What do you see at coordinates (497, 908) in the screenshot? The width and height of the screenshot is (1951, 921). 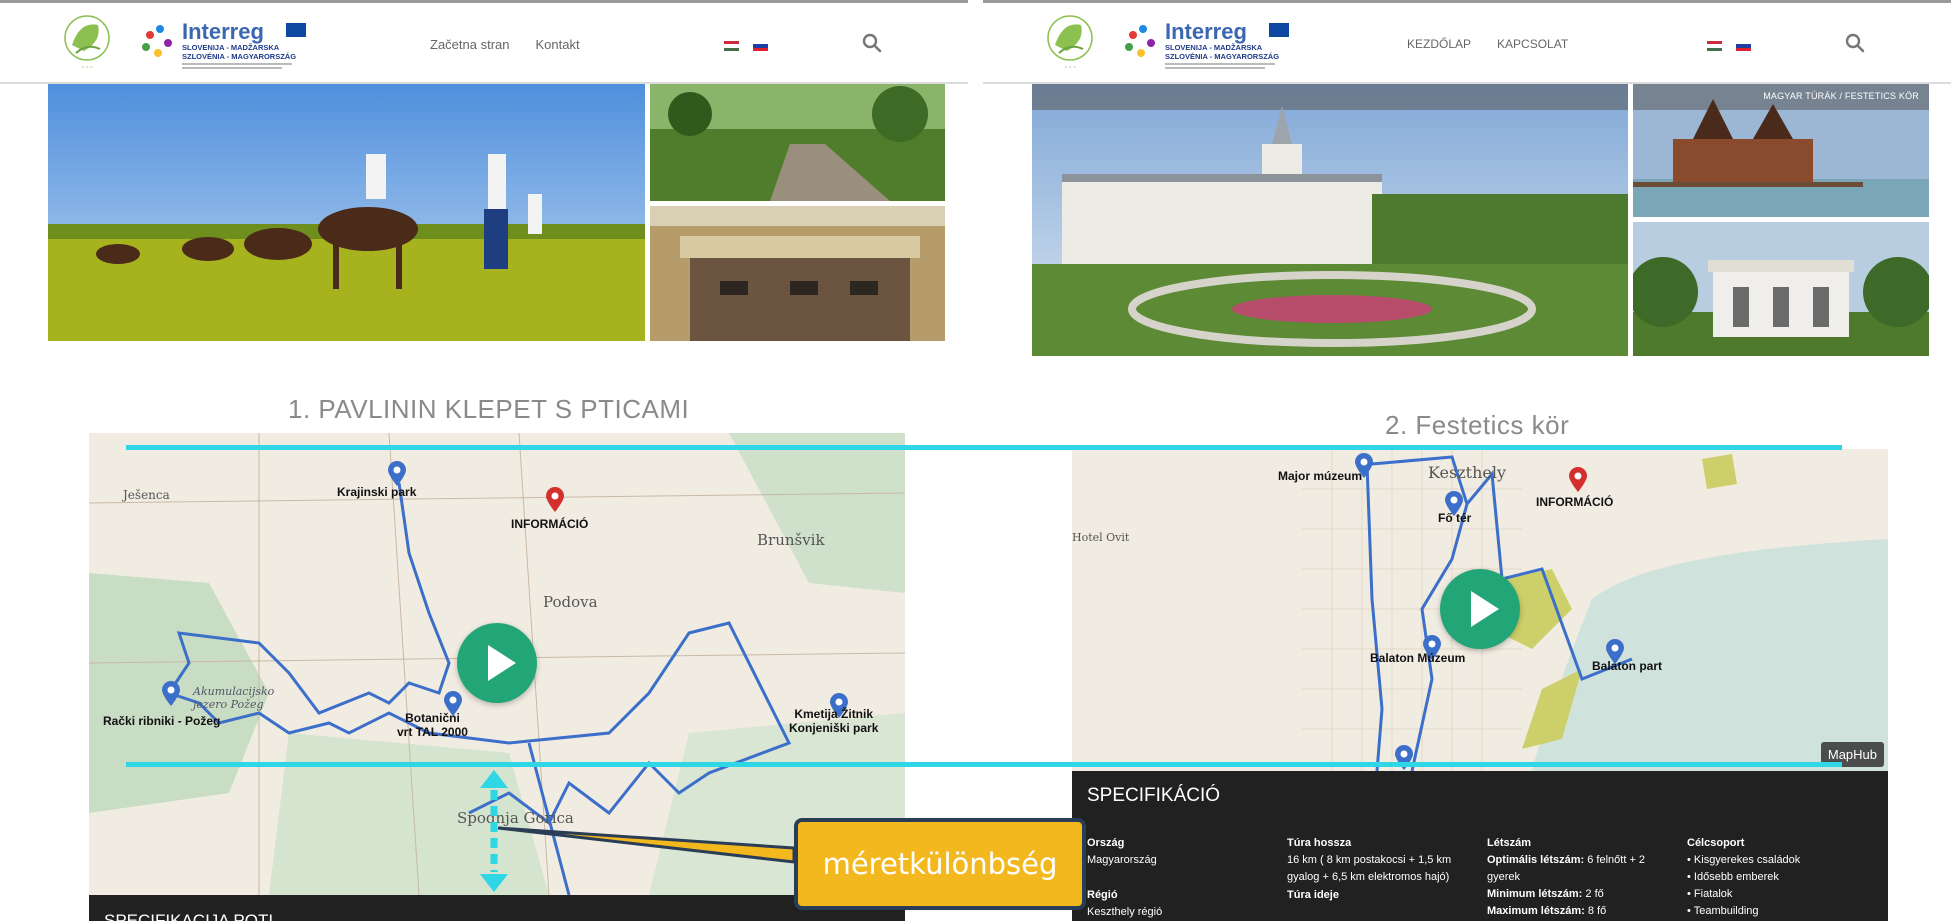 I see `route-spec-panel: SPECIFIKACIJA POTI` at bounding box center [497, 908].